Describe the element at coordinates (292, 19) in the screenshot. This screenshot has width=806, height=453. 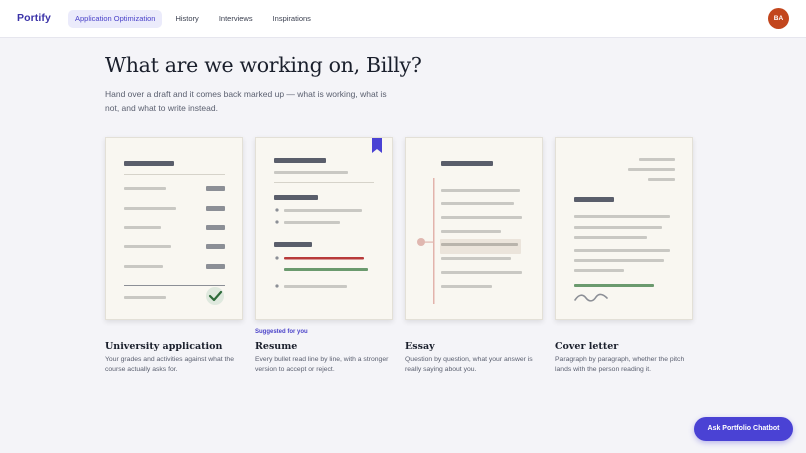
I see `nav-item-inspirations: Inspirations` at that location.